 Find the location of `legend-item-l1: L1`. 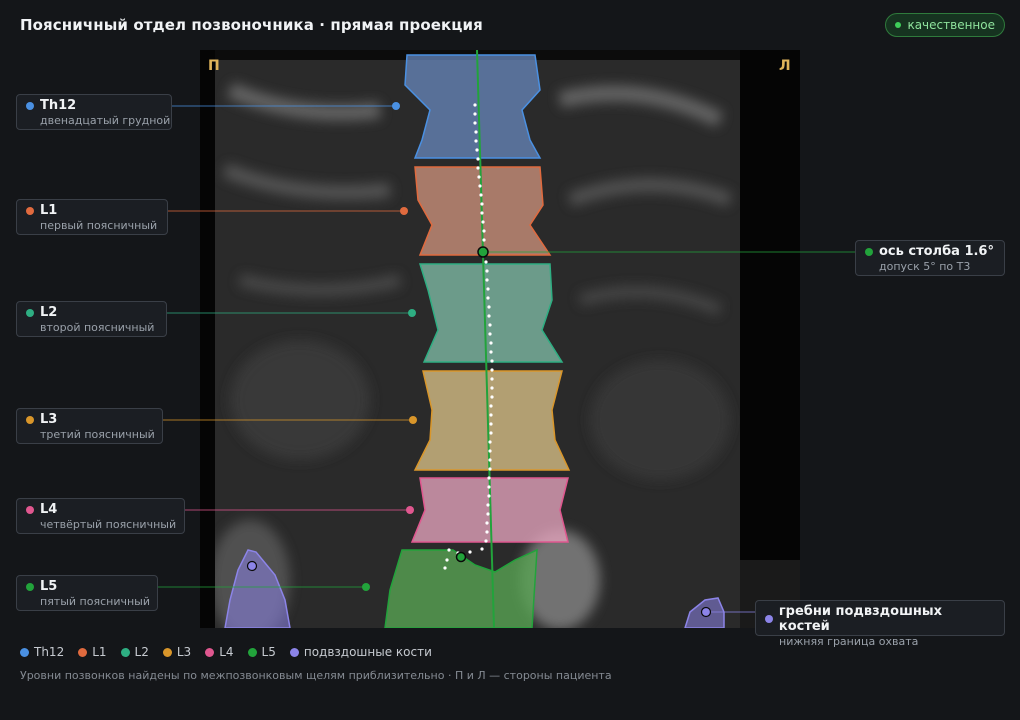

legend-item-l1: L1 is located at coordinates (92, 652).